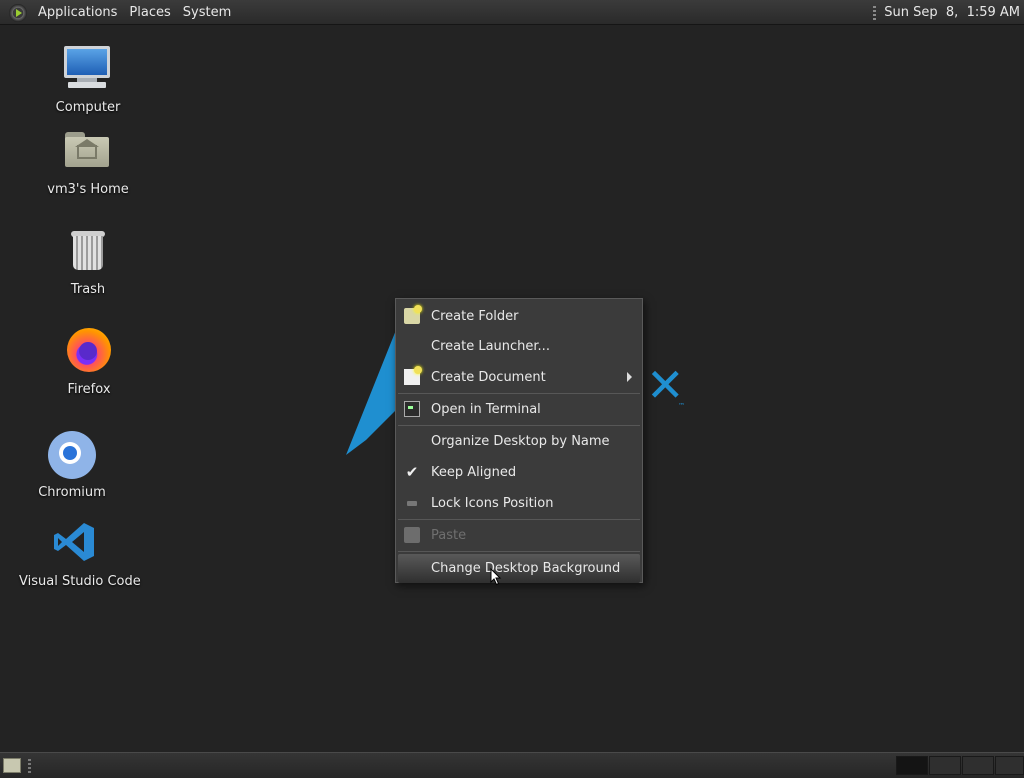 The height and width of the screenshot is (778, 1024). Describe the element at coordinates (88, 189) in the screenshot. I see `desktop-icon-label: vm3's Home` at that location.